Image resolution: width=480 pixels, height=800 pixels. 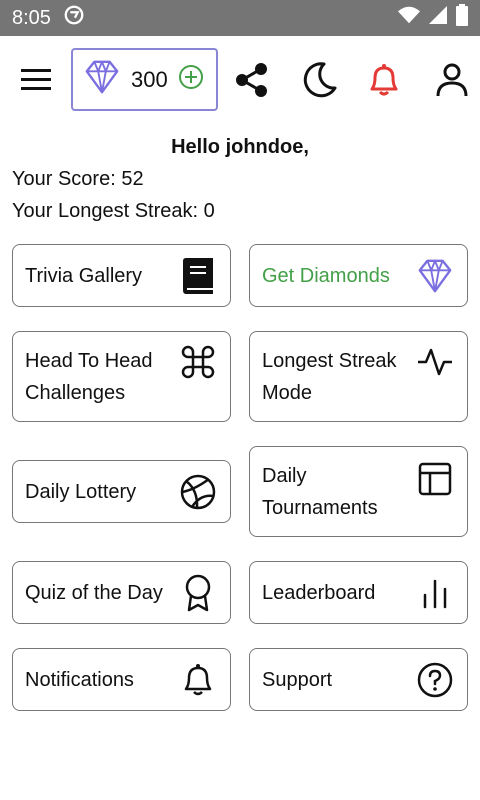 I want to click on person-icon, so click(x=452, y=80).